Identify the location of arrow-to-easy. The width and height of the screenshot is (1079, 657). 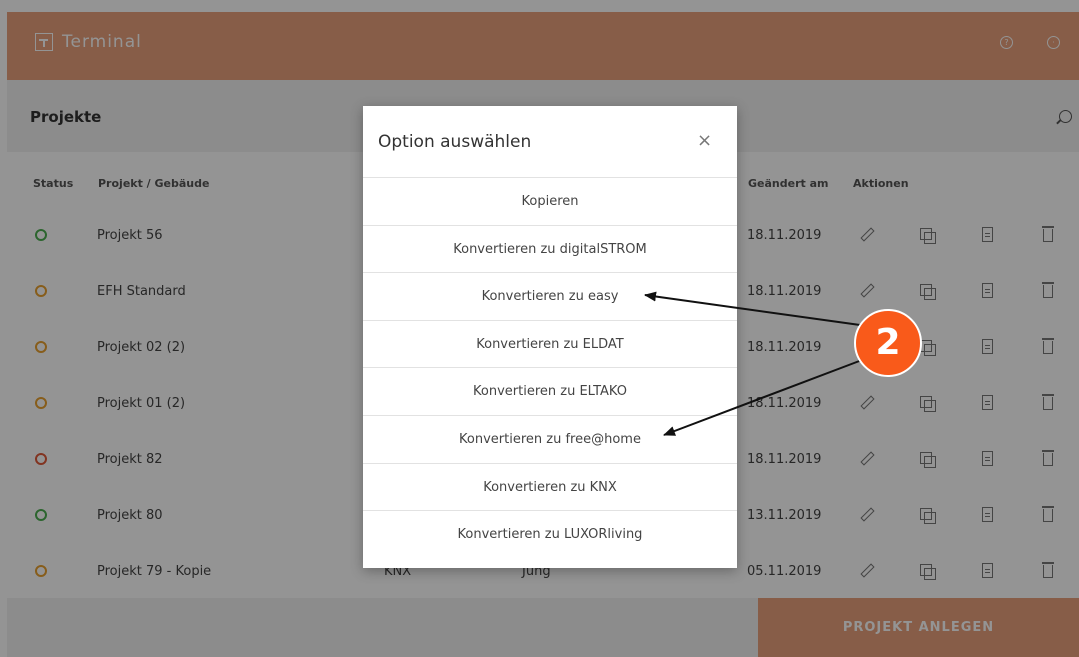
(752, 308).